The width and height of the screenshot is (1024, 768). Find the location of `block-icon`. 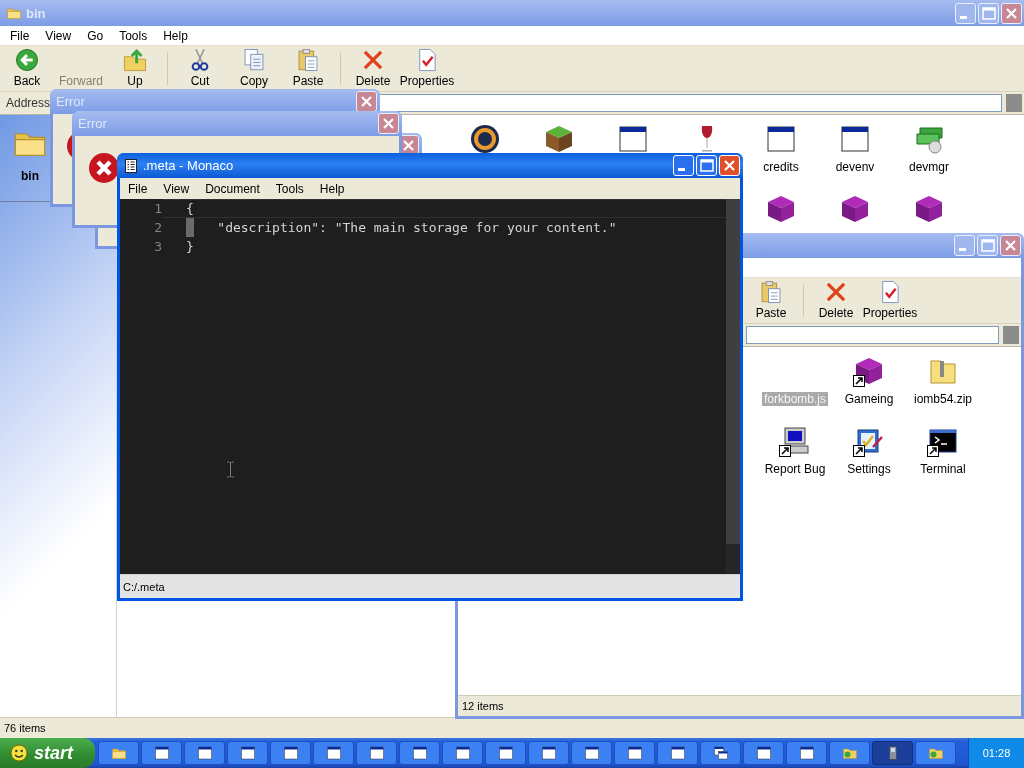

block-icon is located at coordinates (559, 139).